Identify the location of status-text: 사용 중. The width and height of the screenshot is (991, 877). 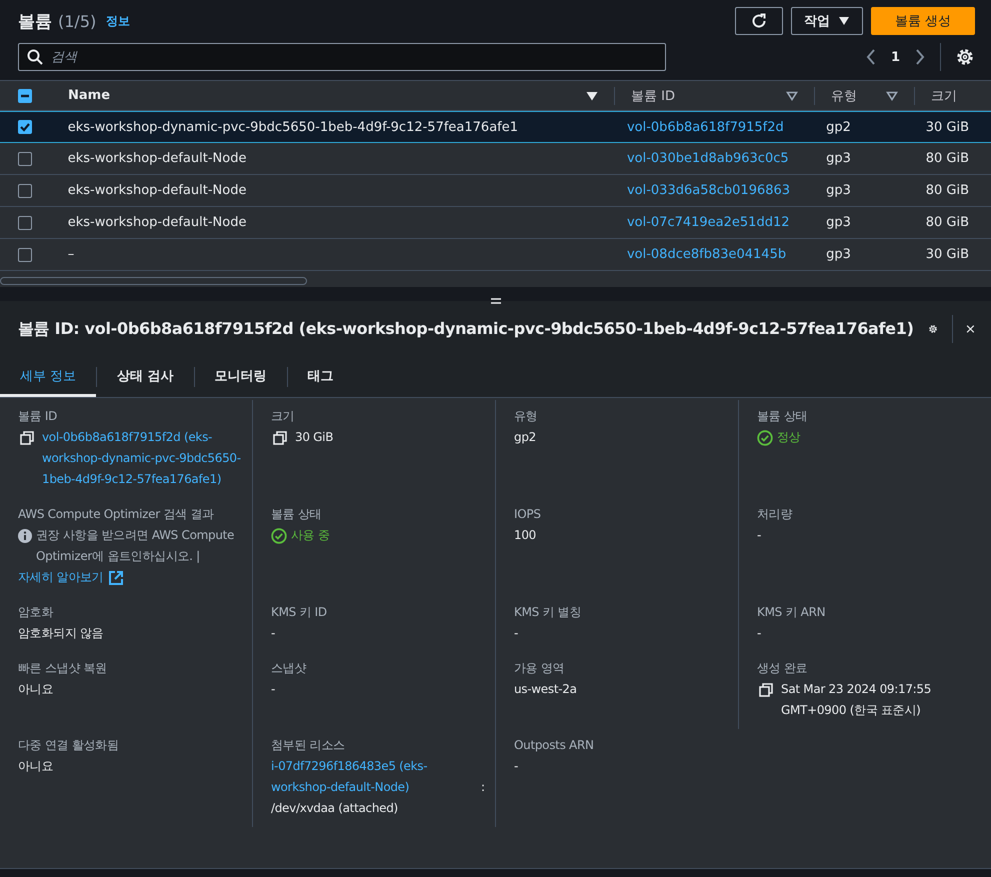
(310, 535).